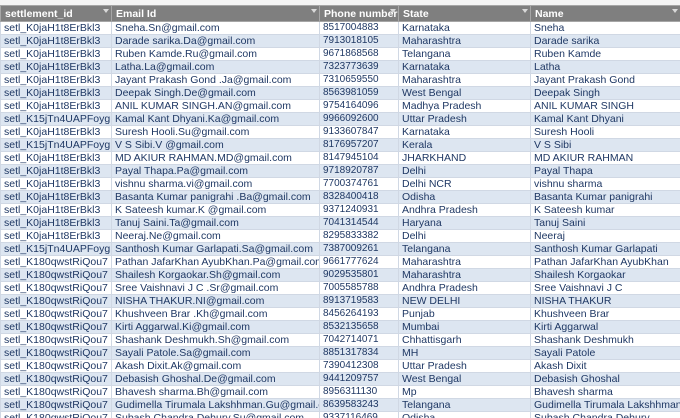  I want to click on cell-name: Sneha, so click(605, 28).